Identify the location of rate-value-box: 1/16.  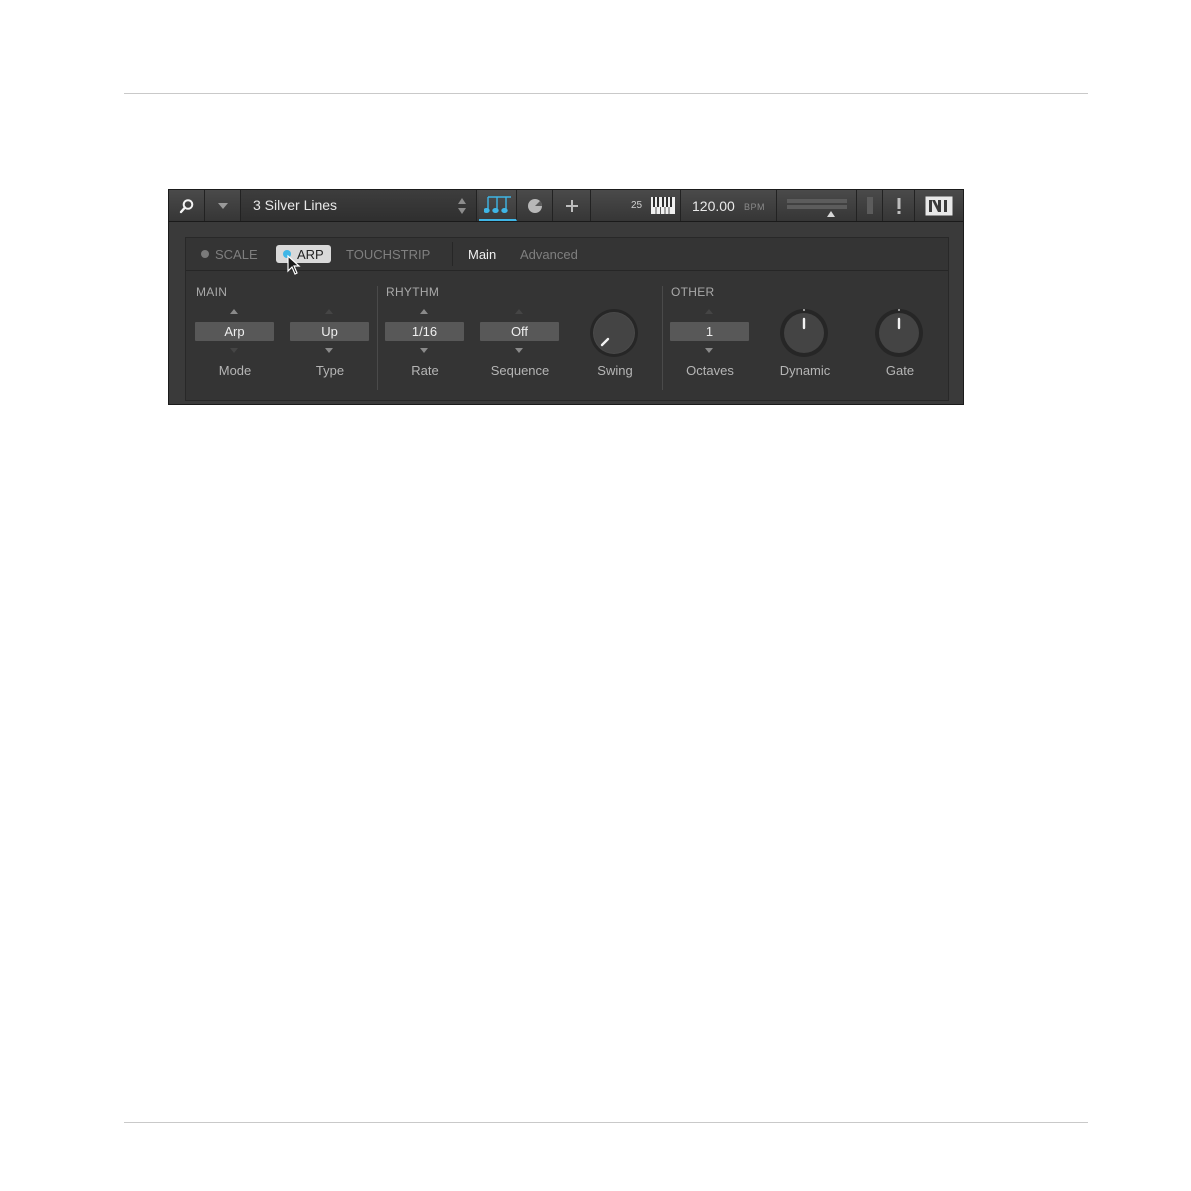
(424, 331).